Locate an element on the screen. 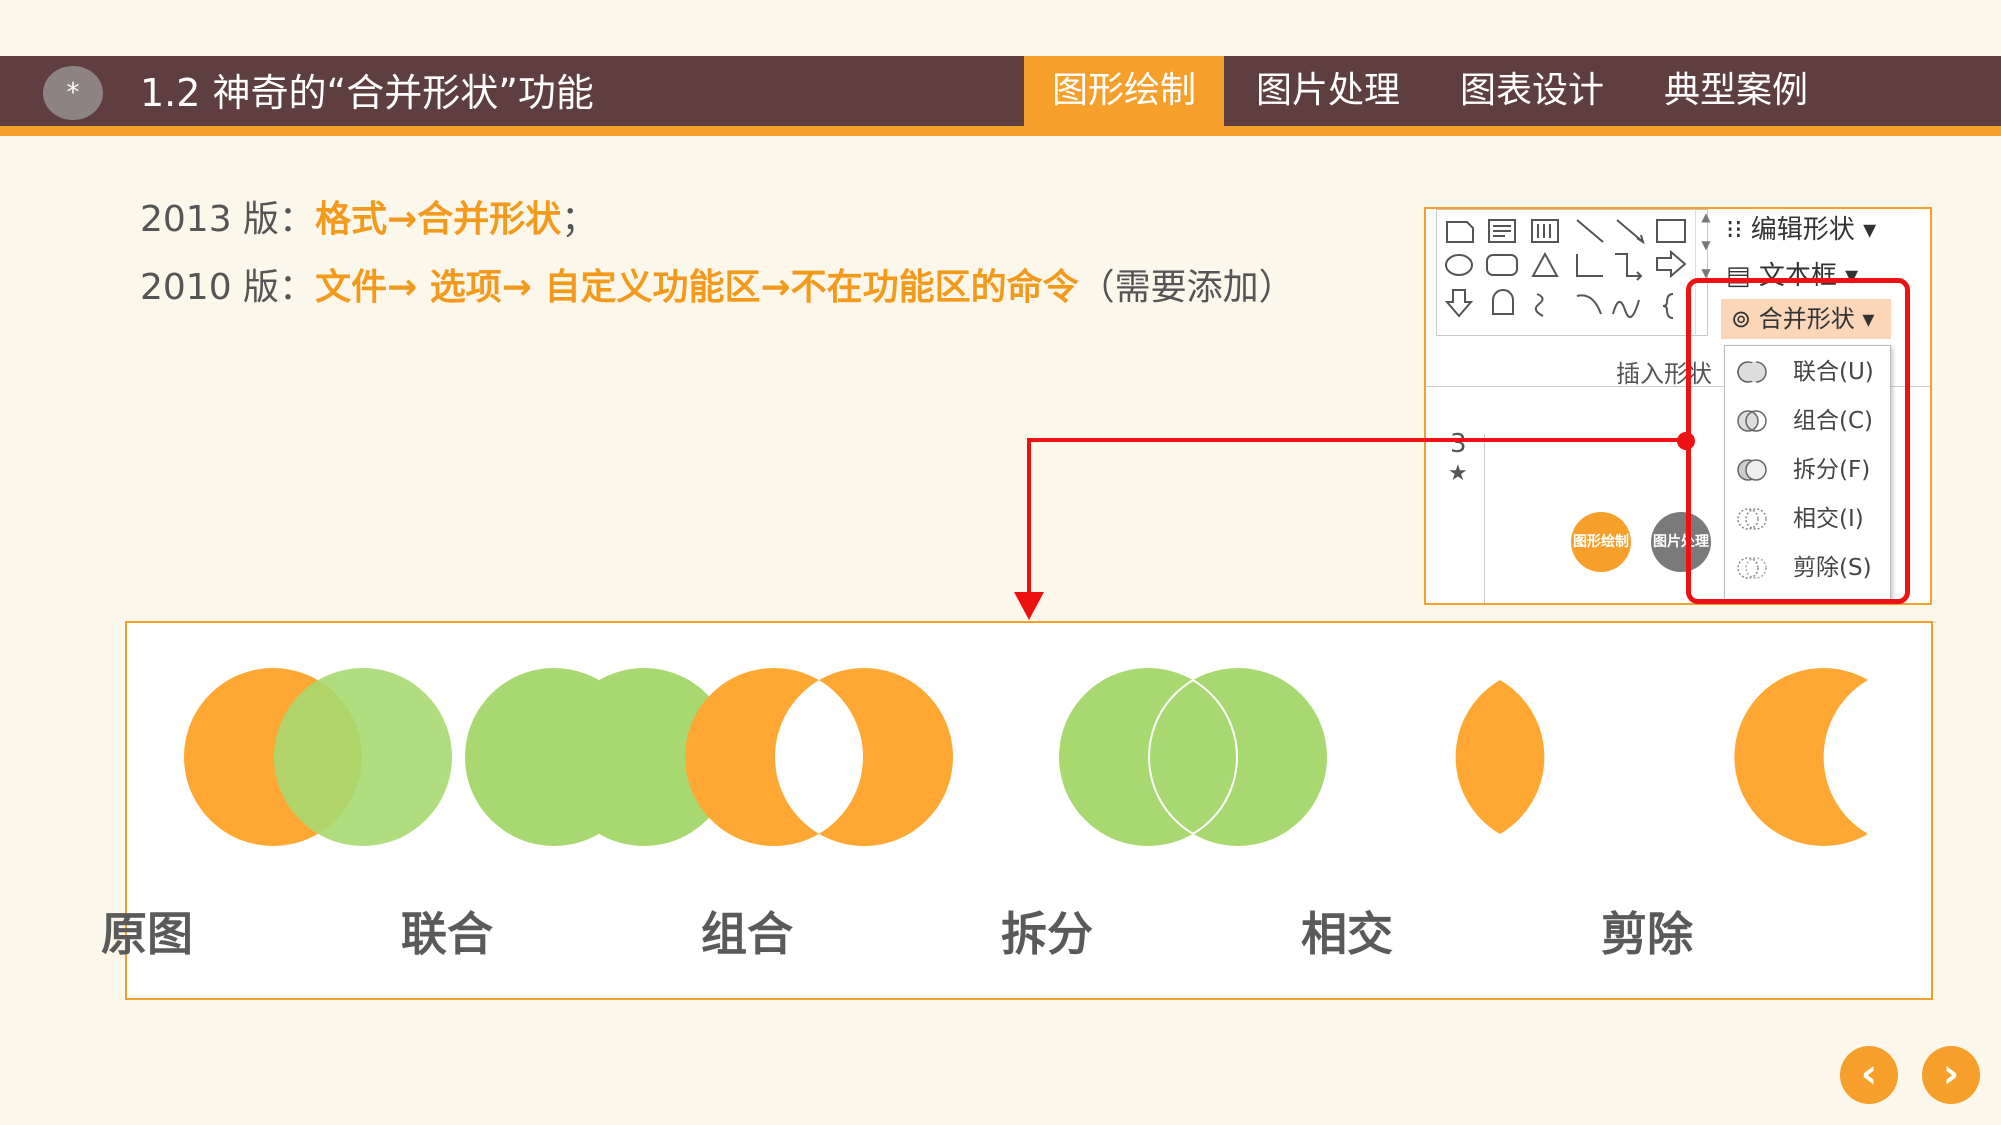 The width and height of the screenshot is (2001, 1125). merge-shapes-highlight-box is located at coordinates (1798, 441).